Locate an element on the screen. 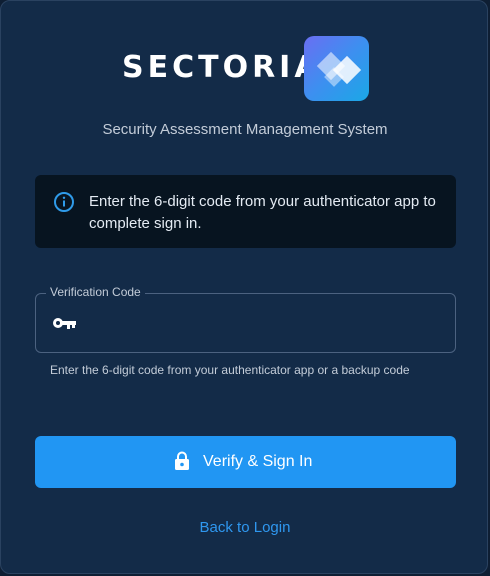 The image size is (490, 576). brand-name: SECTORIA is located at coordinates (222, 67).